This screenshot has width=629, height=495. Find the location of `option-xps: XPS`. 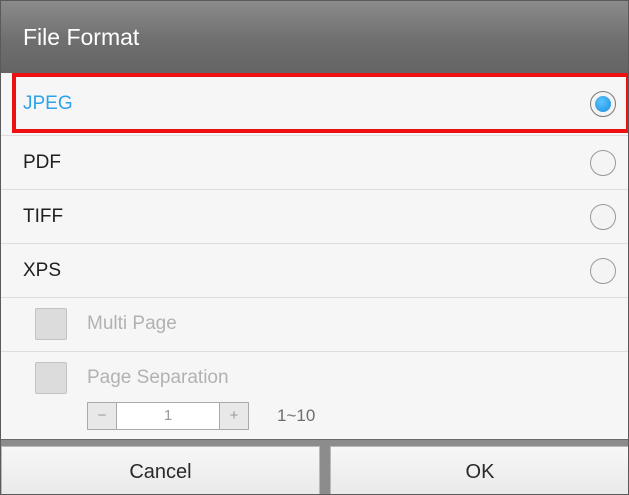

option-xps: XPS is located at coordinates (314, 270).